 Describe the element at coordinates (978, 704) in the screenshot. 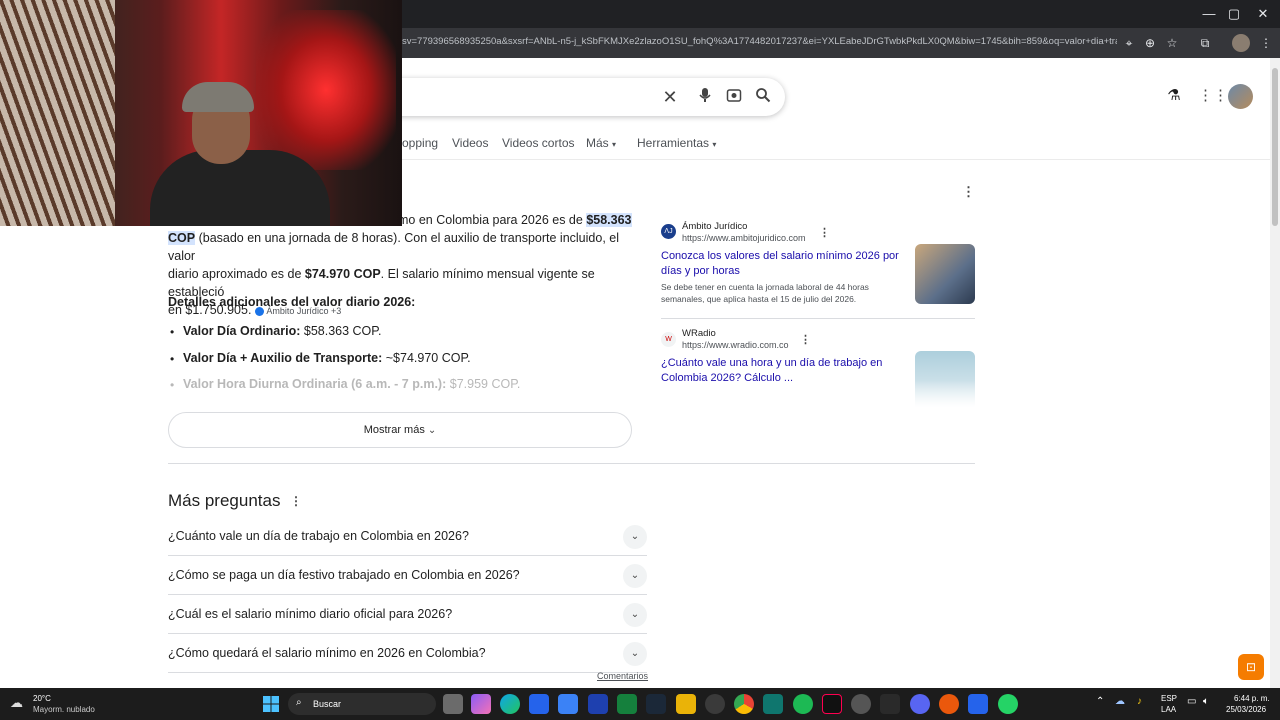

I see `defender-shield-icon` at that location.